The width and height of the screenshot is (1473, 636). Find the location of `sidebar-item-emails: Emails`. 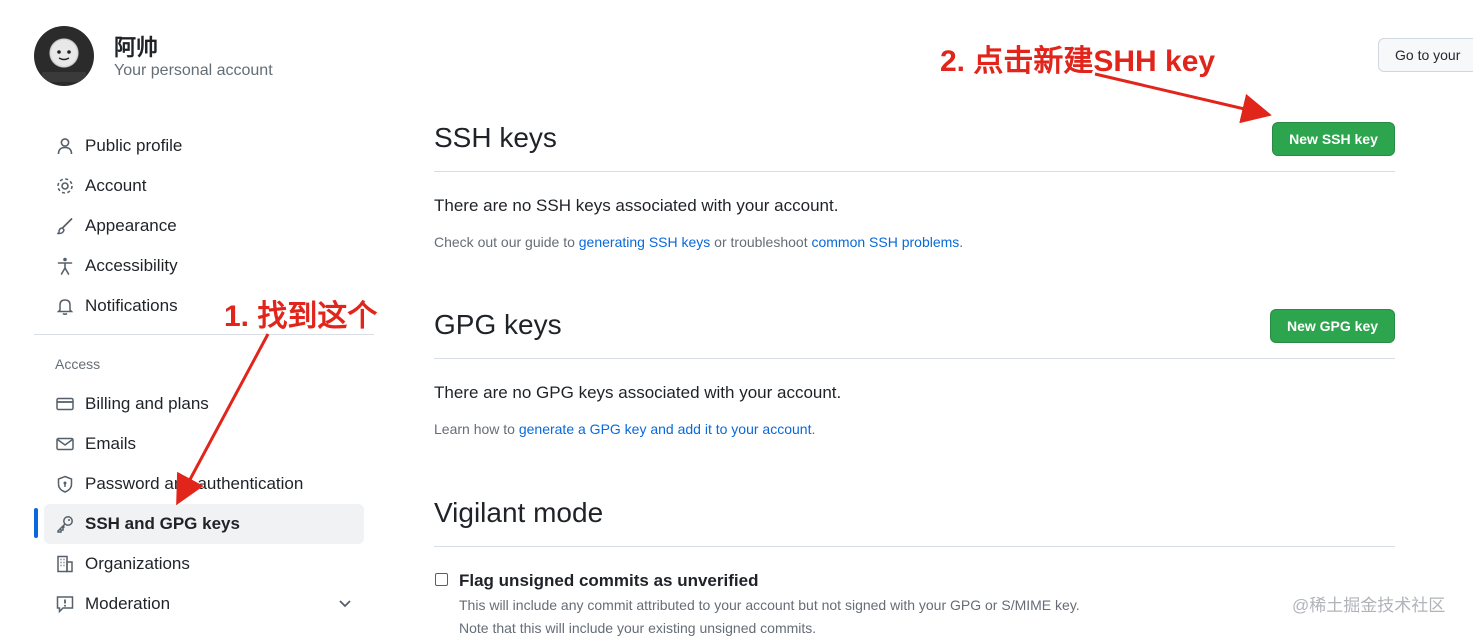

sidebar-item-emails: Emails is located at coordinates (204, 444).